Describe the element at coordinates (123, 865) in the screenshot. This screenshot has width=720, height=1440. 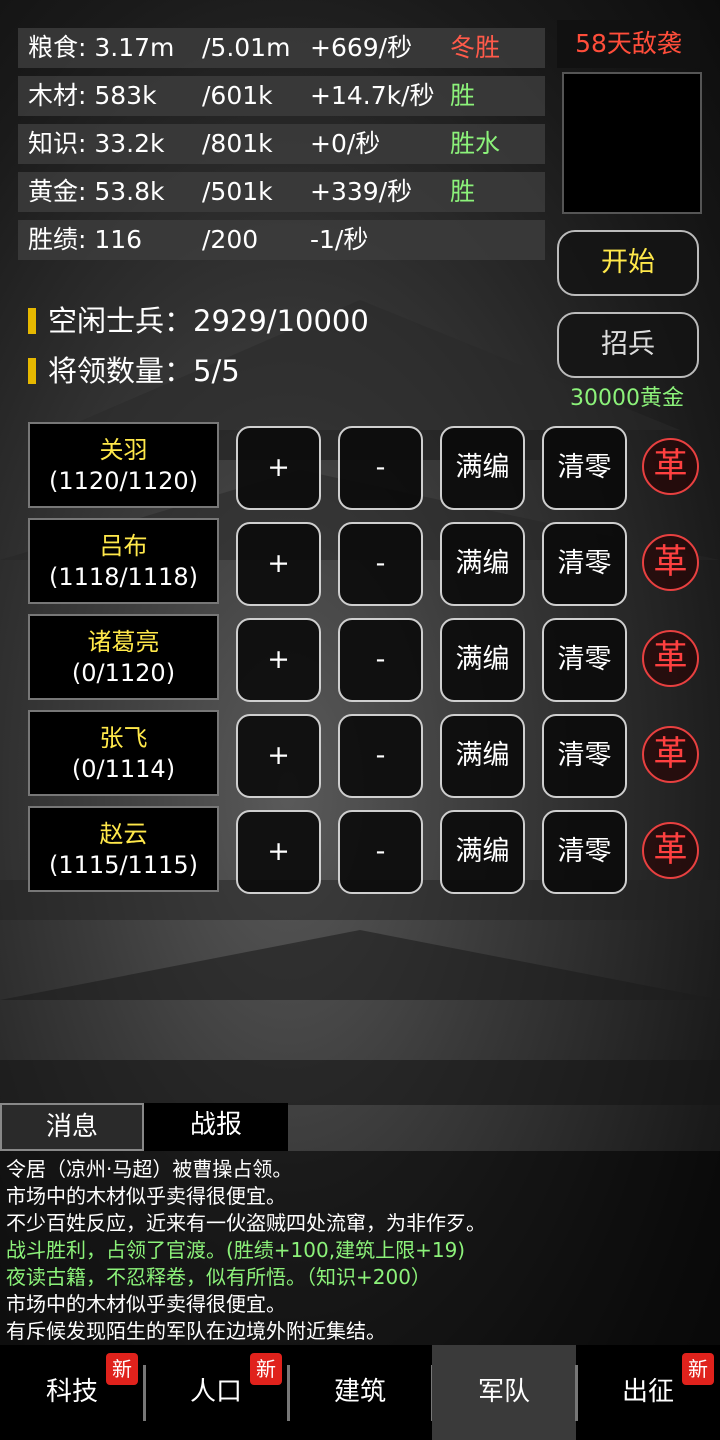
I see `general-troops: (1115/1115)` at that location.